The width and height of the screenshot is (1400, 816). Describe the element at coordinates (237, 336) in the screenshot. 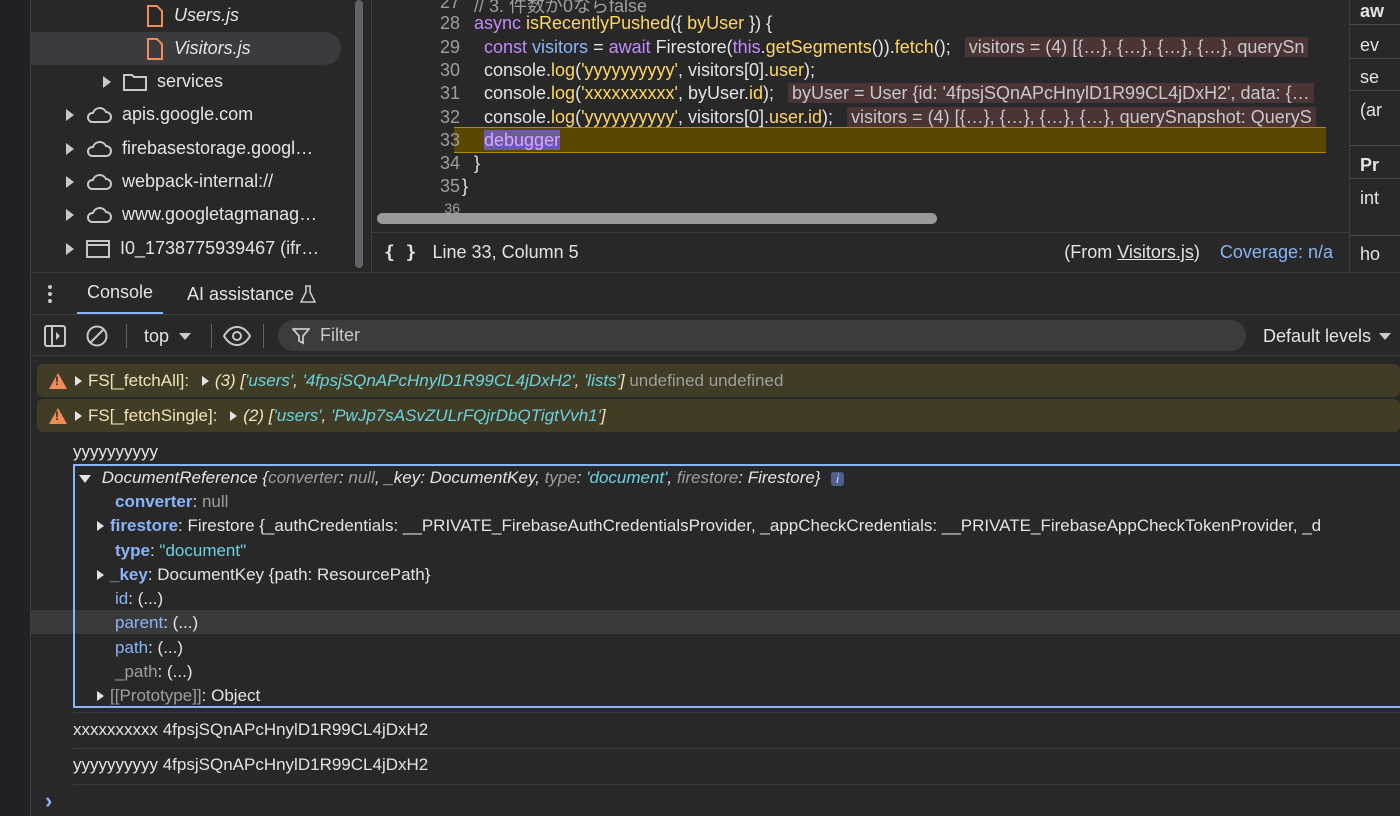

I see `eye-icon` at that location.